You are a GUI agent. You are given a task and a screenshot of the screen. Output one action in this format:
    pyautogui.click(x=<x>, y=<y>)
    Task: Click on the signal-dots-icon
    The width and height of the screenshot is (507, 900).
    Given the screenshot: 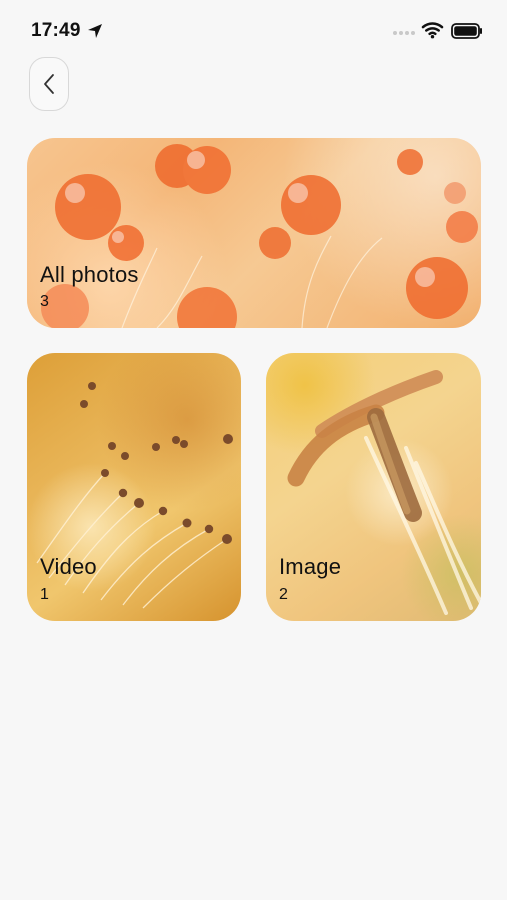 What is the action you would take?
    pyautogui.click(x=404, y=33)
    